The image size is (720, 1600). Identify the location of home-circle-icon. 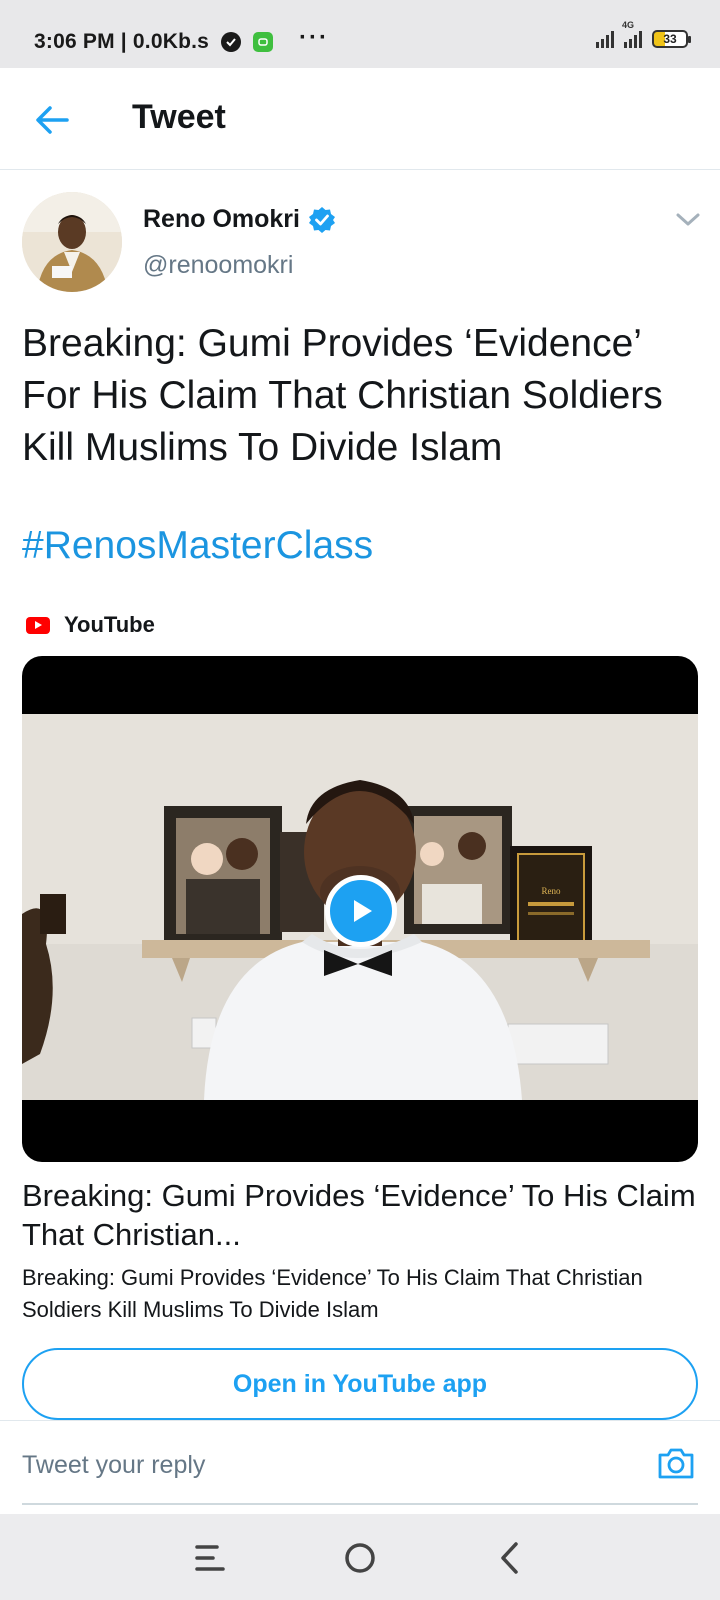
(360, 1558).